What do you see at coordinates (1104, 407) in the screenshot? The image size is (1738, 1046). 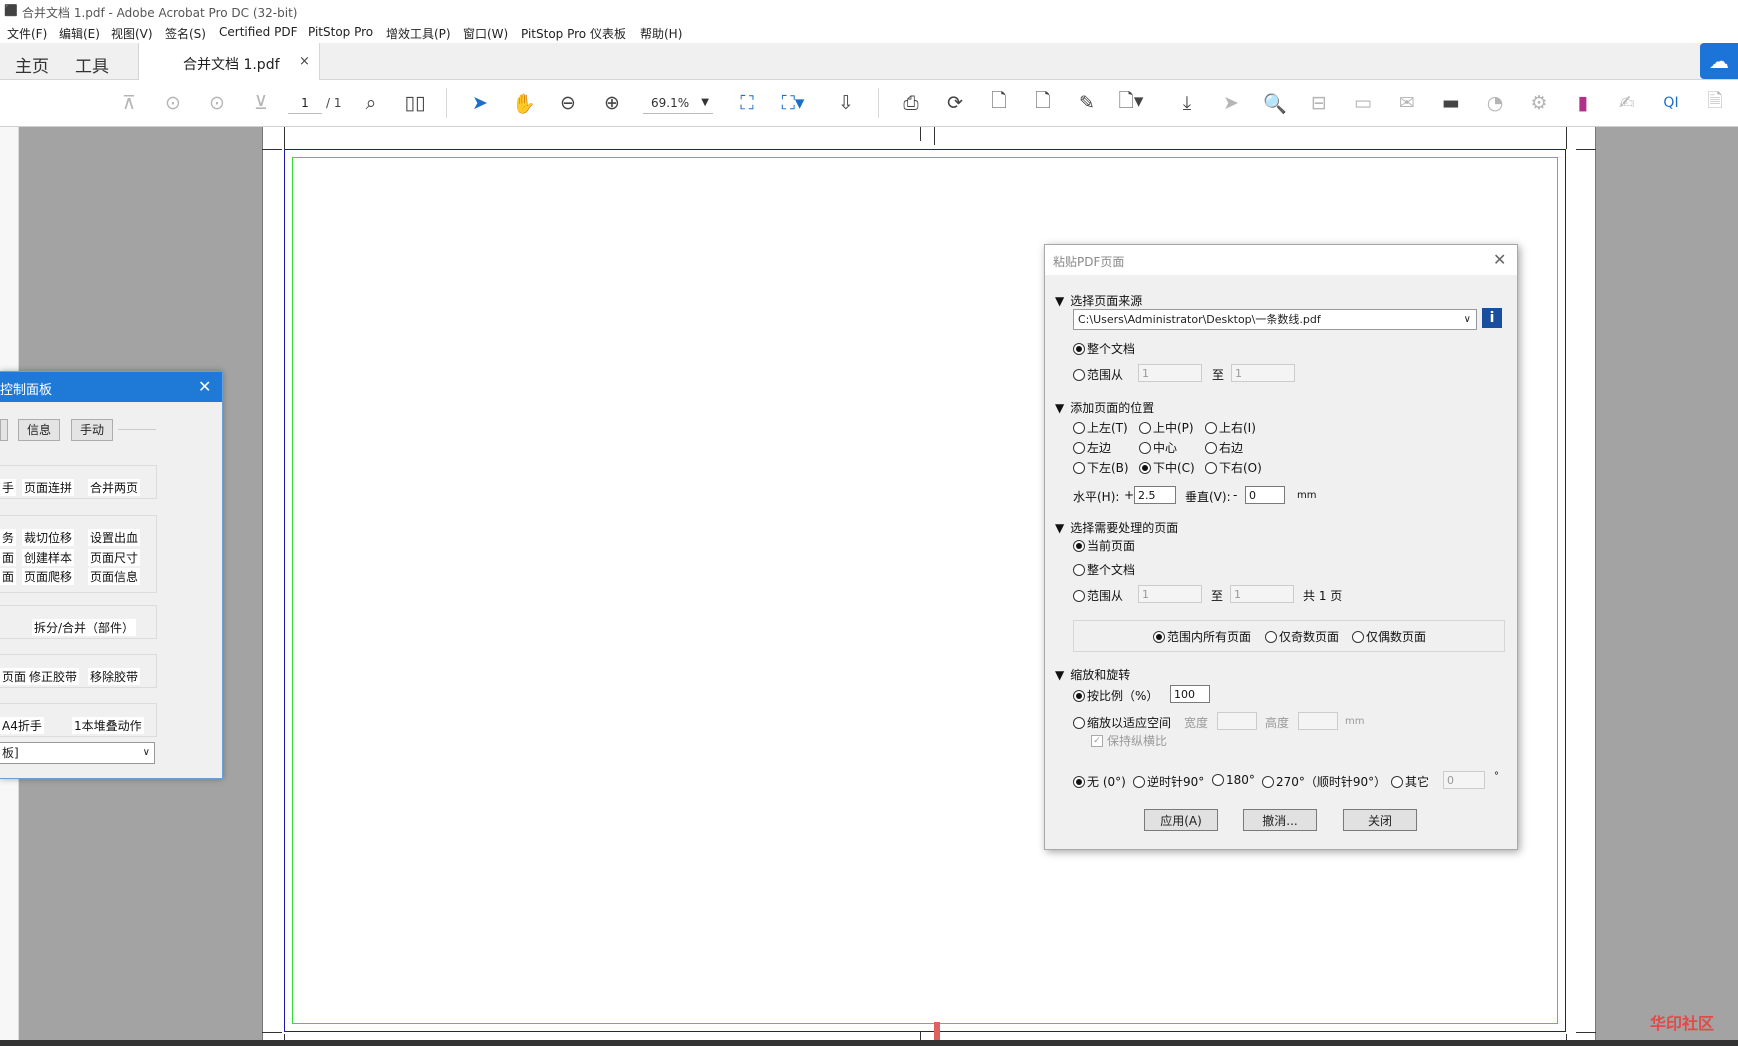 I see `section-position: ▼ 添加页面的位置` at bounding box center [1104, 407].